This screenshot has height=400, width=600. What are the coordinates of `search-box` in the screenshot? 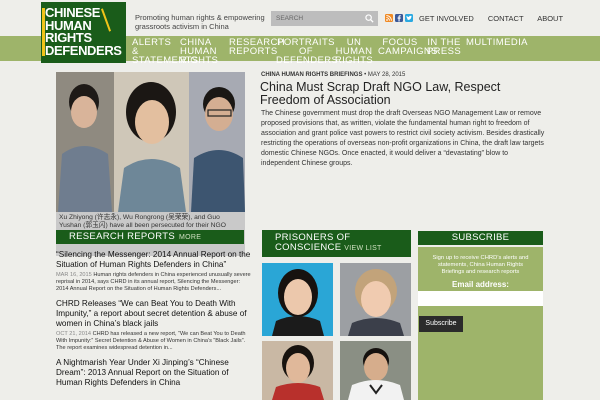 It's located at (324, 18).